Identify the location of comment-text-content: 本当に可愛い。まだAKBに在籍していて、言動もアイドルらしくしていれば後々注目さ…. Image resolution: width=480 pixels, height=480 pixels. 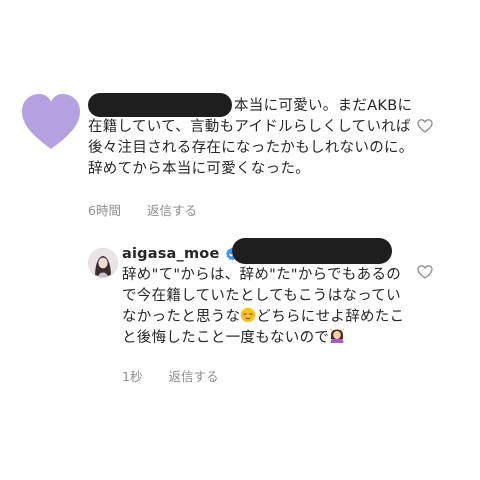
(251, 137).